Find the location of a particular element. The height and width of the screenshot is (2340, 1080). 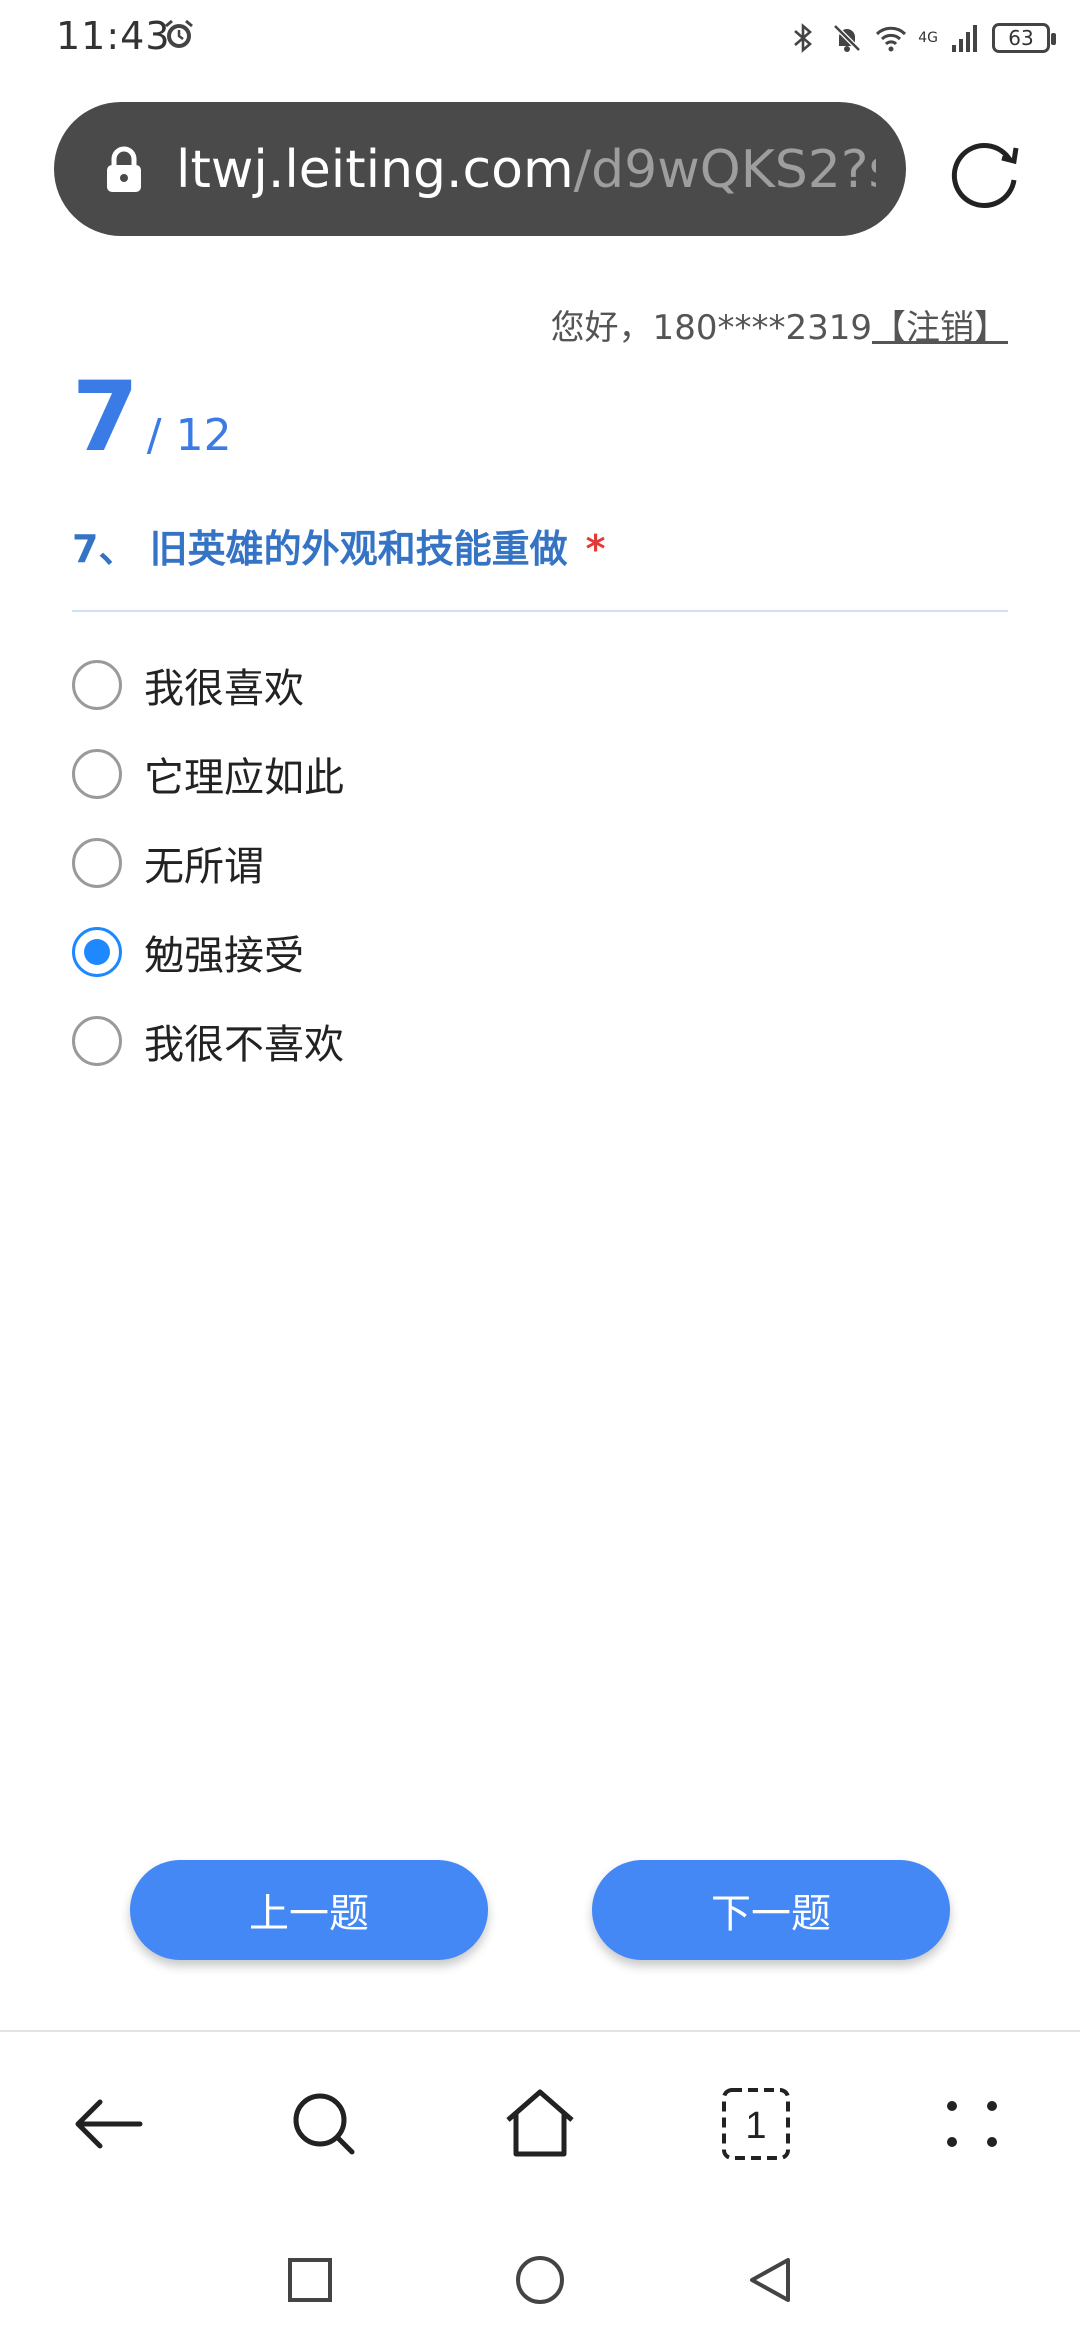

alarm-icon is located at coordinates (179, 33).